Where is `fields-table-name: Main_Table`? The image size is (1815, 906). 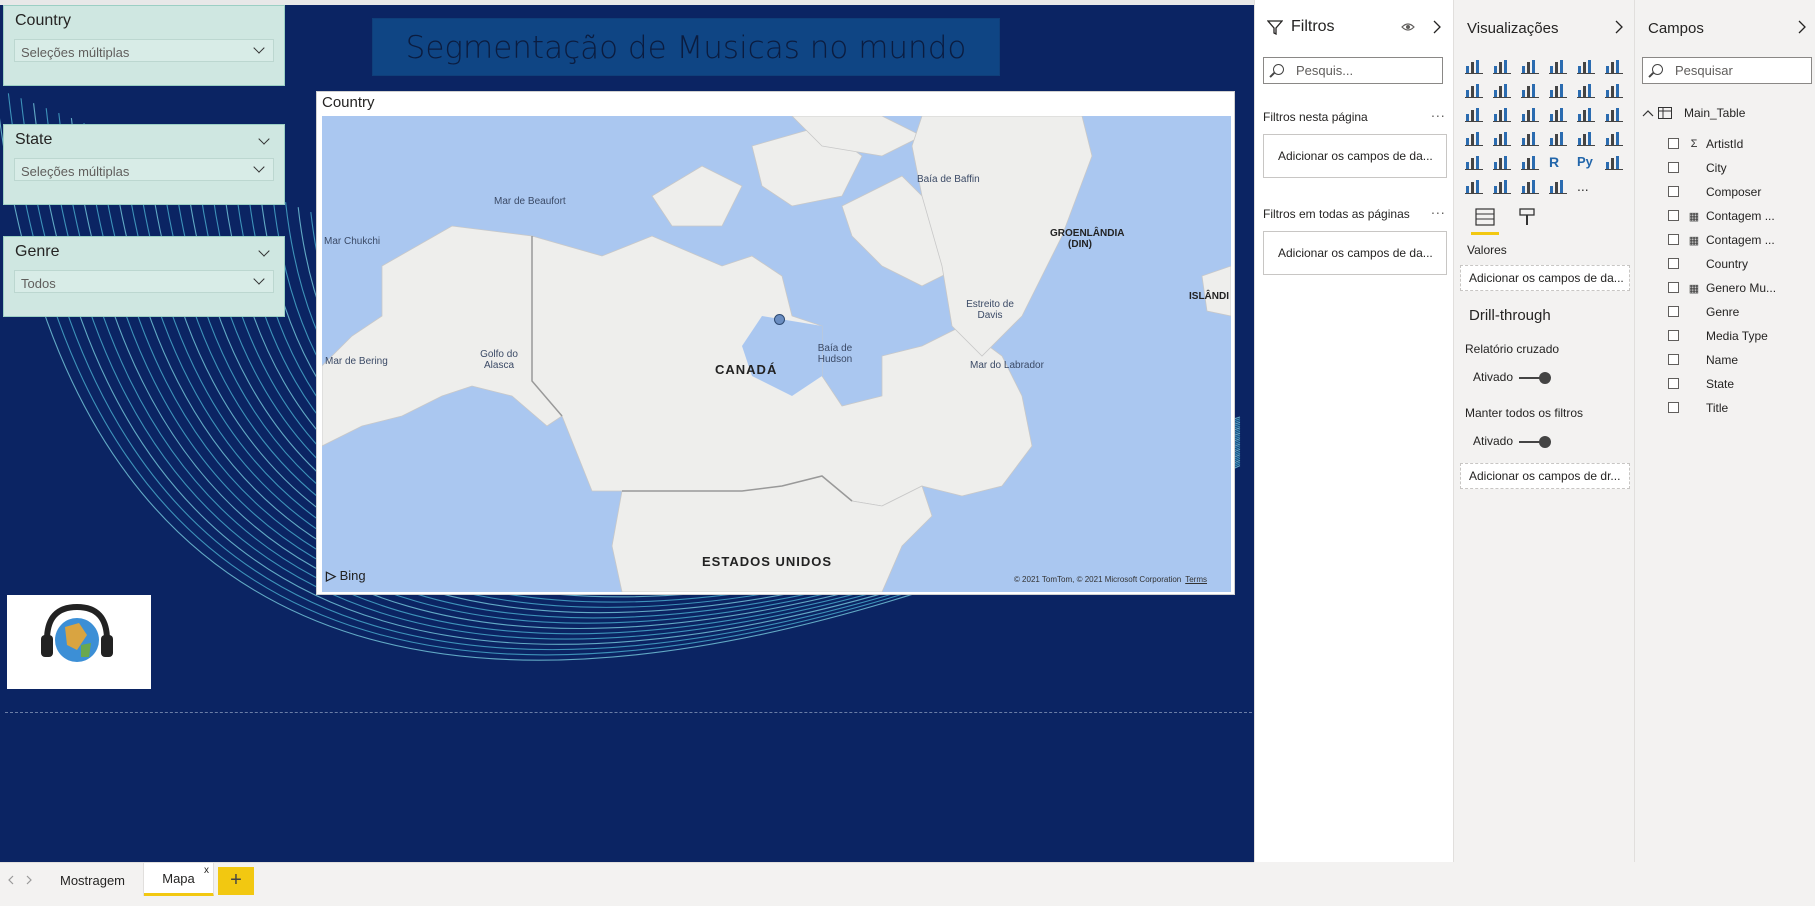
fields-table-name: Main_Table is located at coordinates (1714, 113).